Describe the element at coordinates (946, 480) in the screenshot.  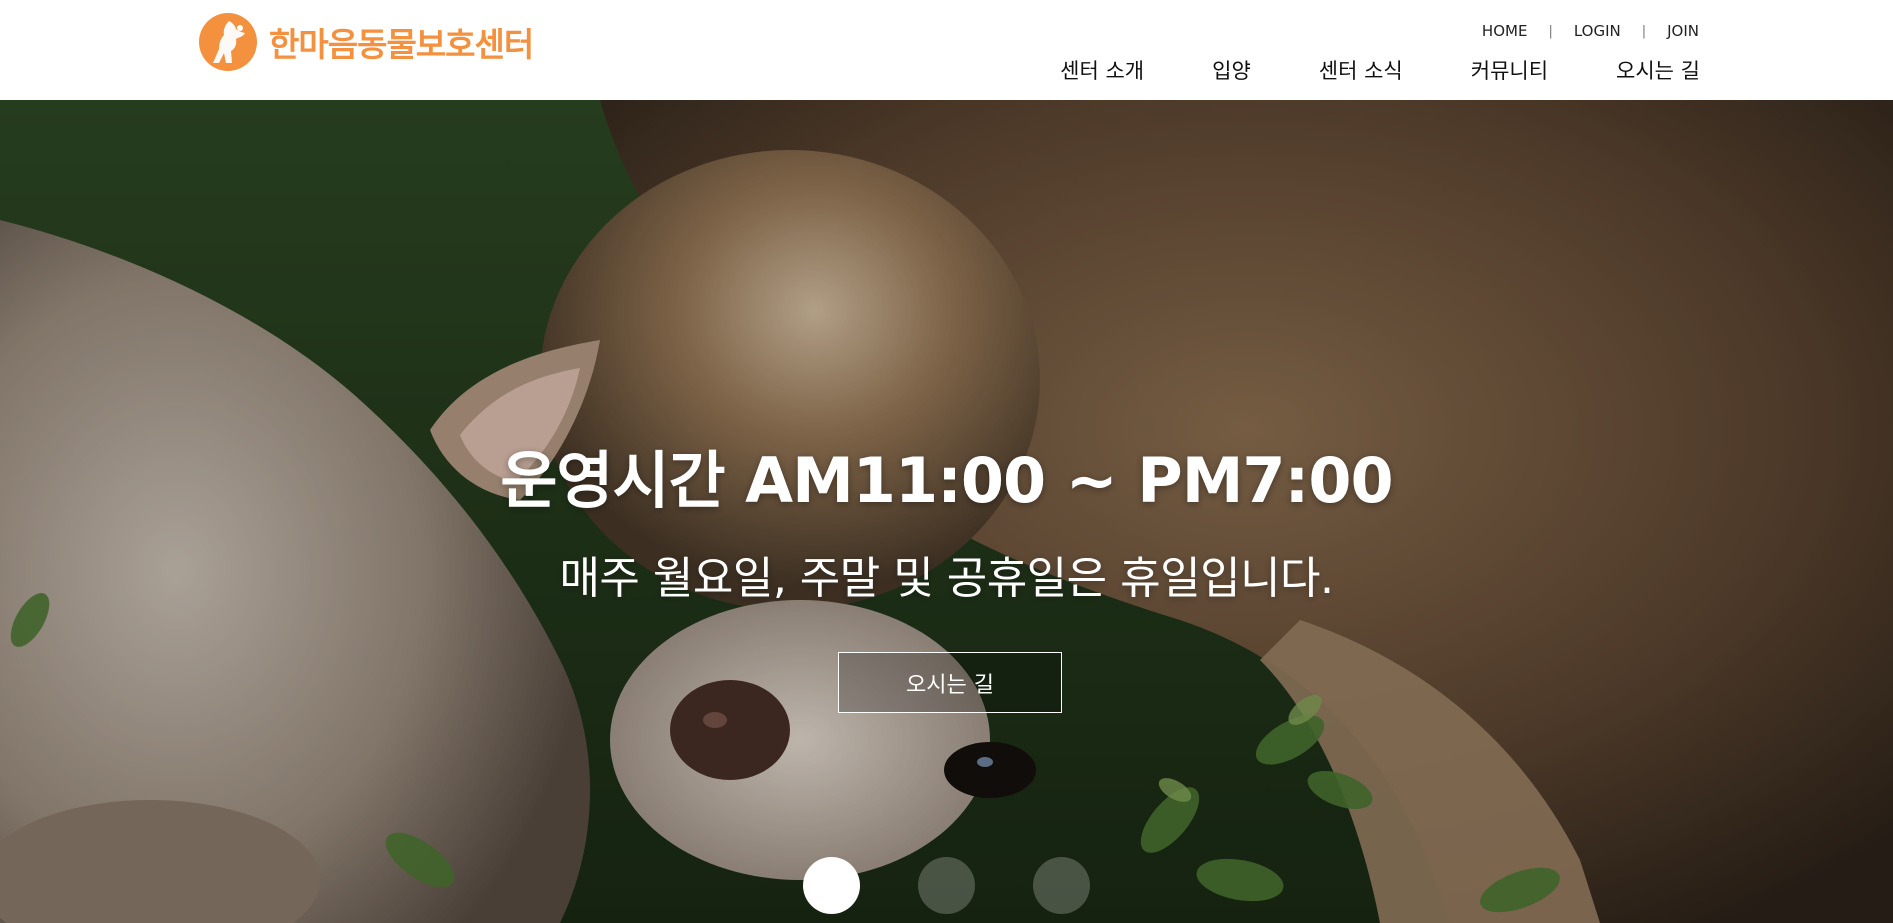
I see `hero-title: 운영시간 AM11:00 ~ PM7:00` at that location.